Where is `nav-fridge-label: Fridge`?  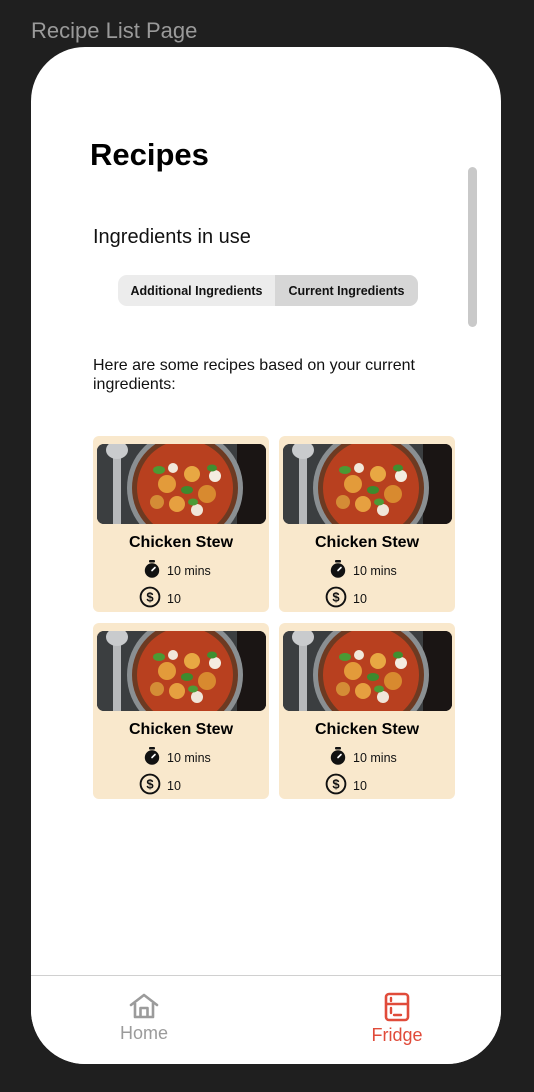
nav-fridge-label: Fridge is located at coordinates (397, 1035).